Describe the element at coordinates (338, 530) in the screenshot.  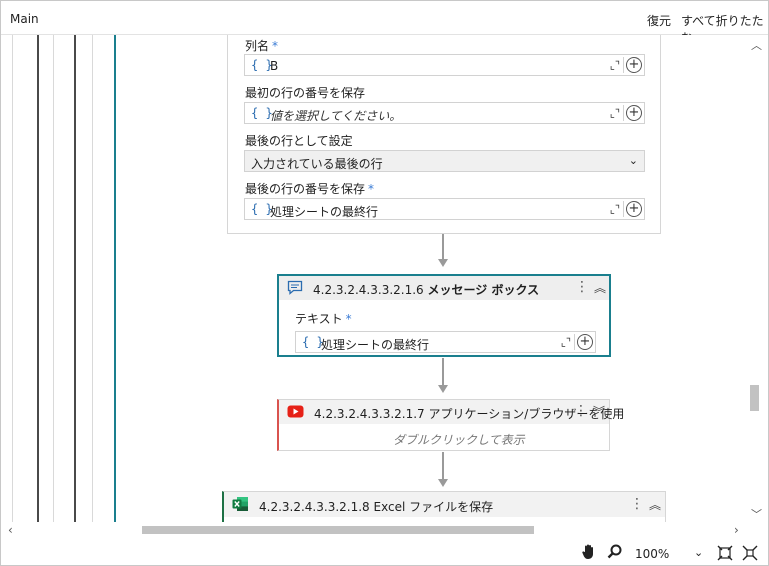
I see `horizontal-scroll-thumb` at that location.